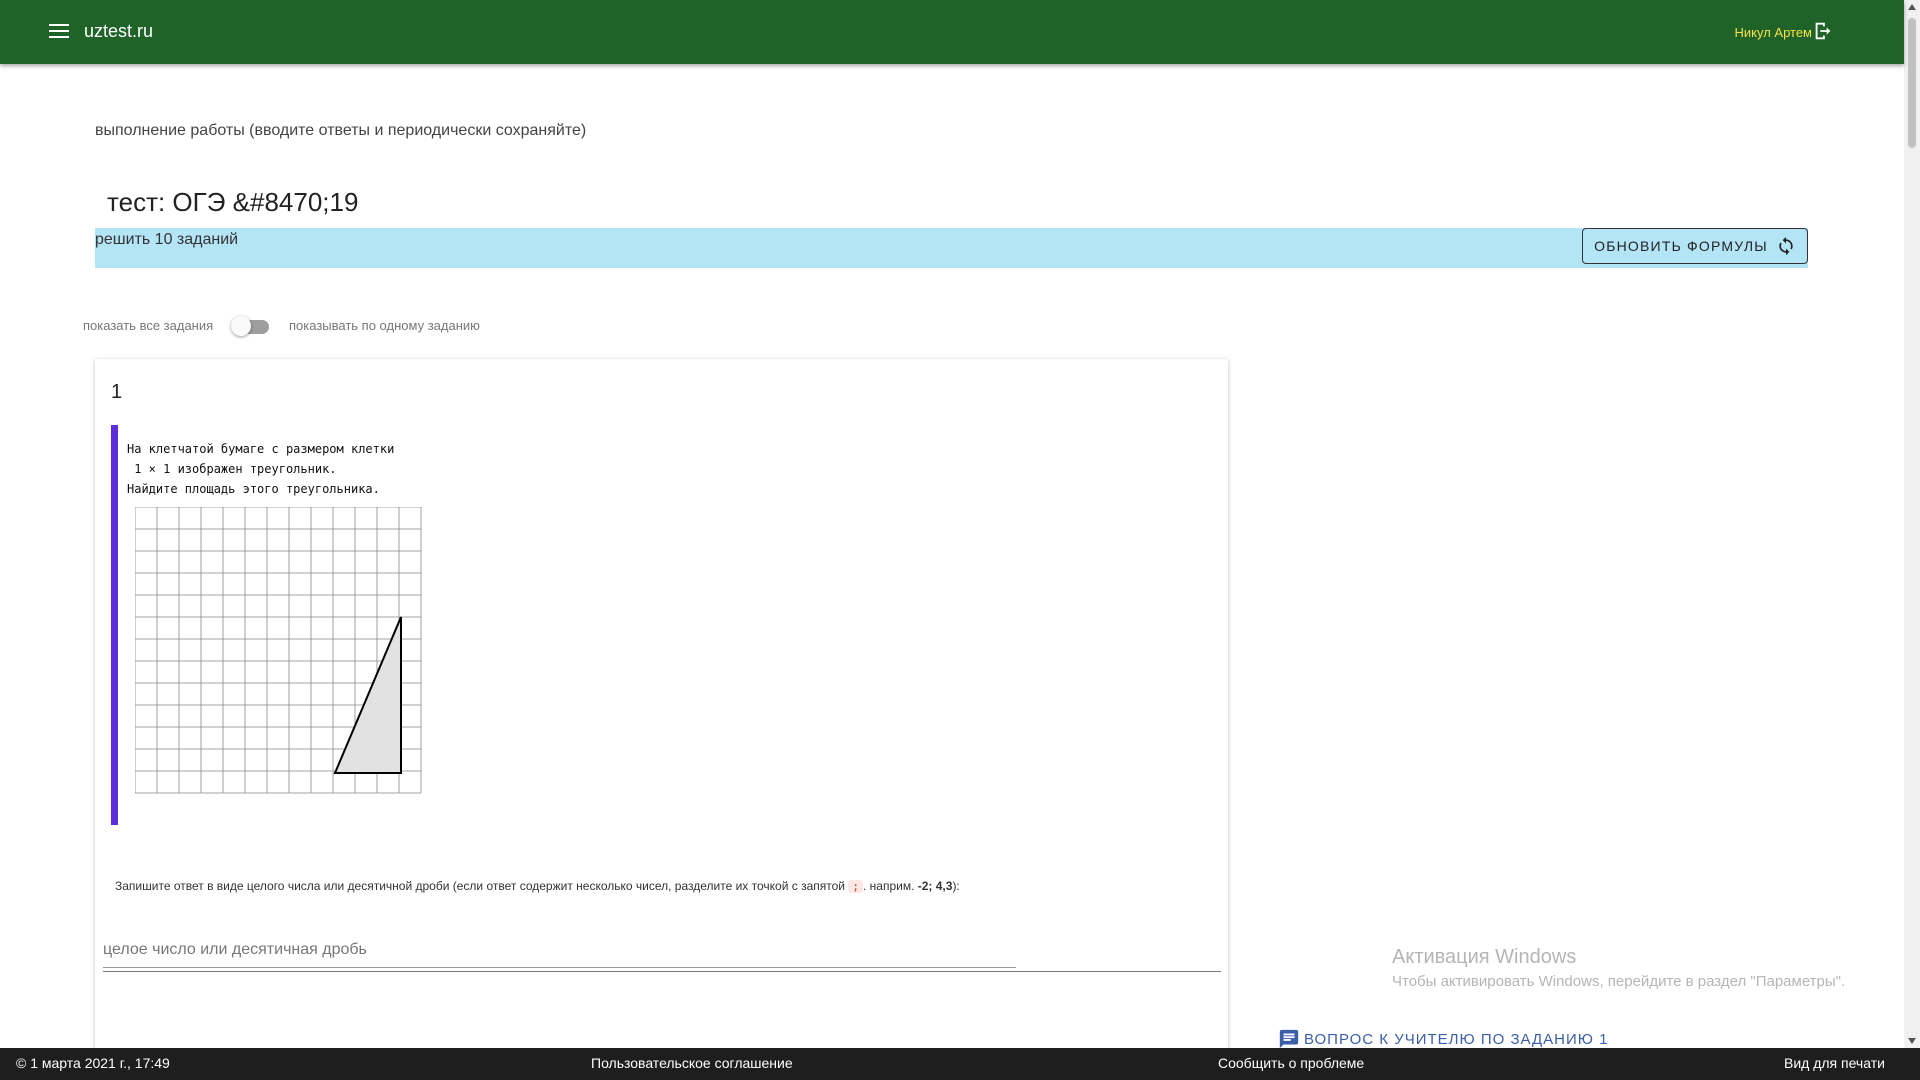 This screenshot has height=1080, width=1920. I want to click on problem-line: Найдите площадь этого треугольника., so click(253, 489).